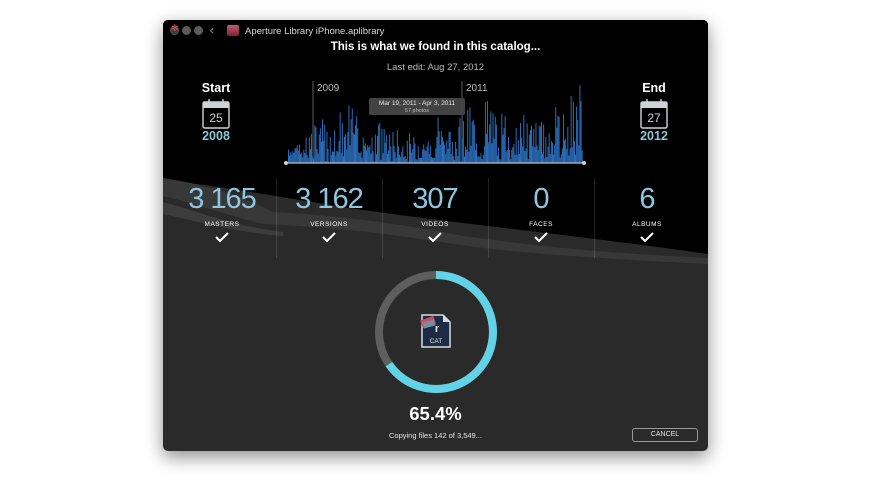 Image resolution: width=870 pixels, height=490 pixels. What do you see at coordinates (174, 29) in the screenshot?
I see `close-button` at bounding box center [174, 29].